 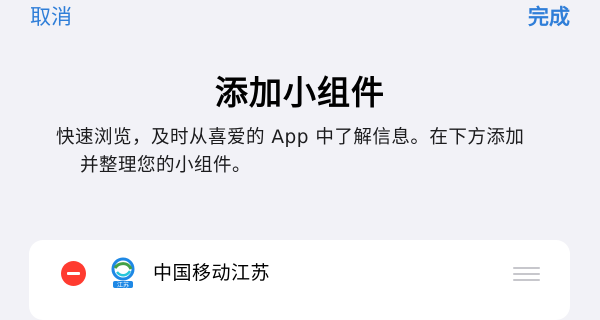 What do you see at coordinates (166, 165) in the screenshot?
I see `description-line-2: 并整理您的小组件。` at bounding box center [166, 165].